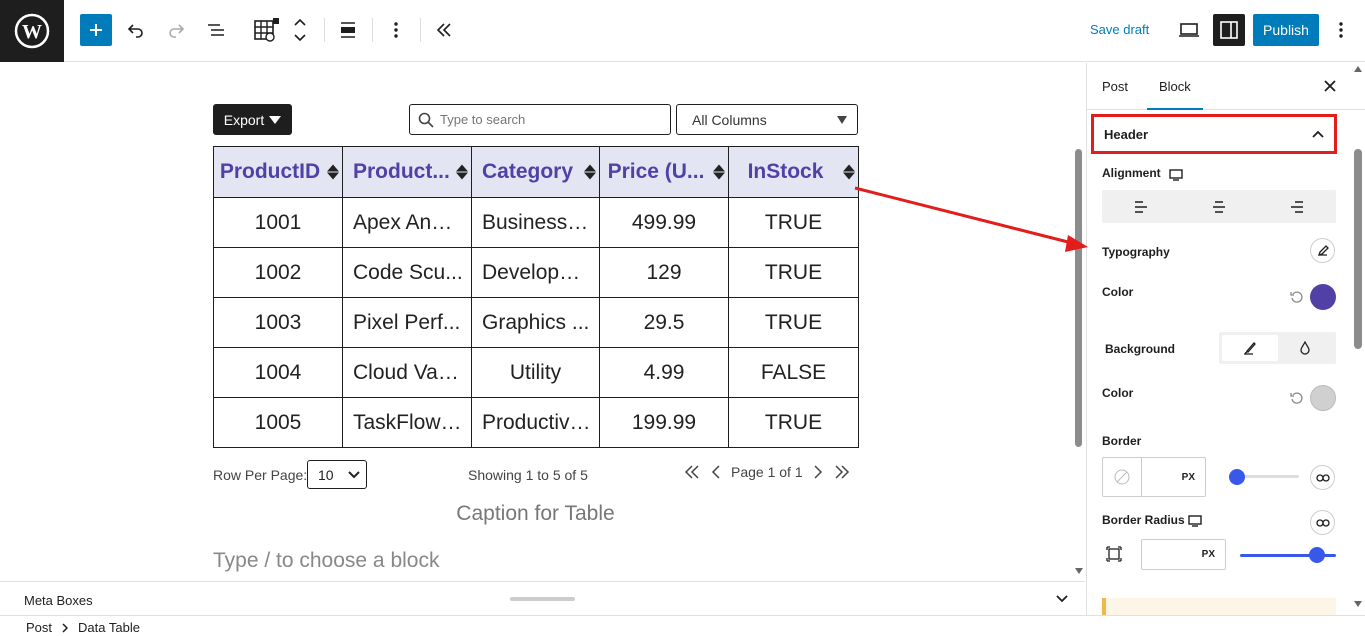 The image size is (1365, 636). What do you see at coordinates (1229, 30) in the screenshot?
I see `sidebar-toggle-icon` at bounding box center [1229, 30].